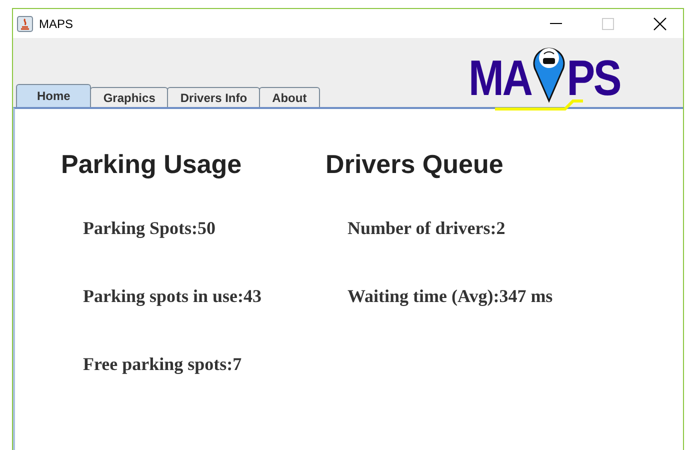 The height and width of the screenshot is (450, 686). Describe the element at coordinates (415, 164) in the screenshot. I see `section-heading: Drivers Queue` at that location.